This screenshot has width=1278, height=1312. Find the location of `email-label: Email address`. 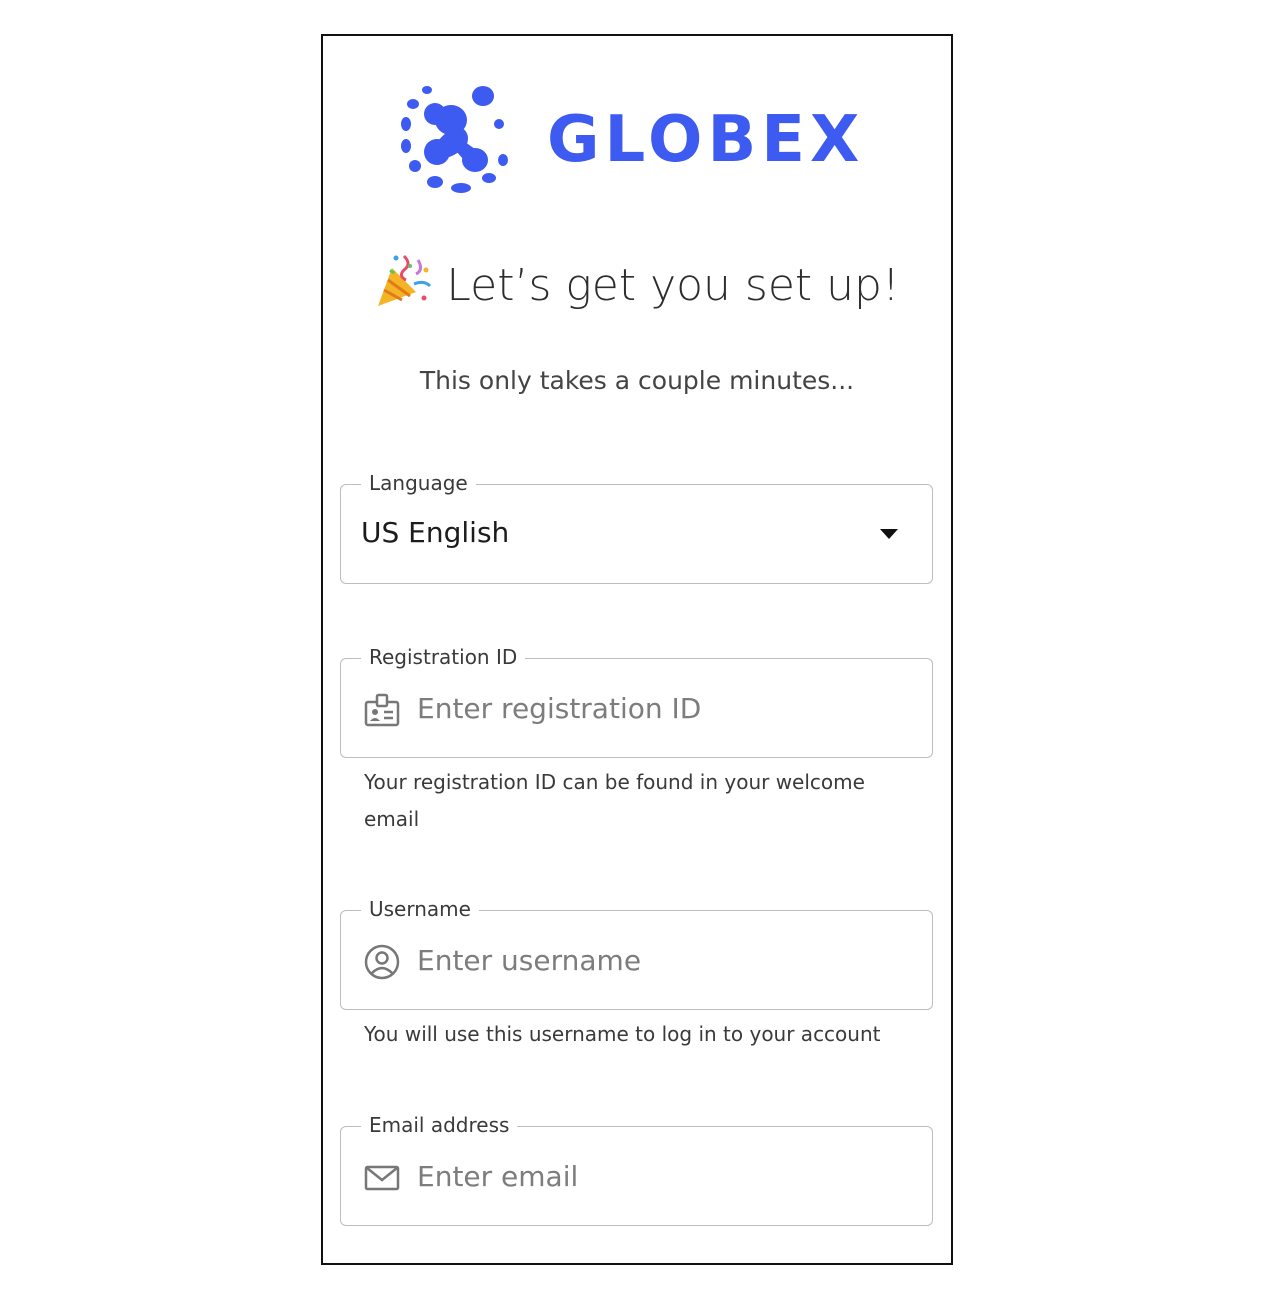

email-label: Email address is located at coordinates (439, 1125).